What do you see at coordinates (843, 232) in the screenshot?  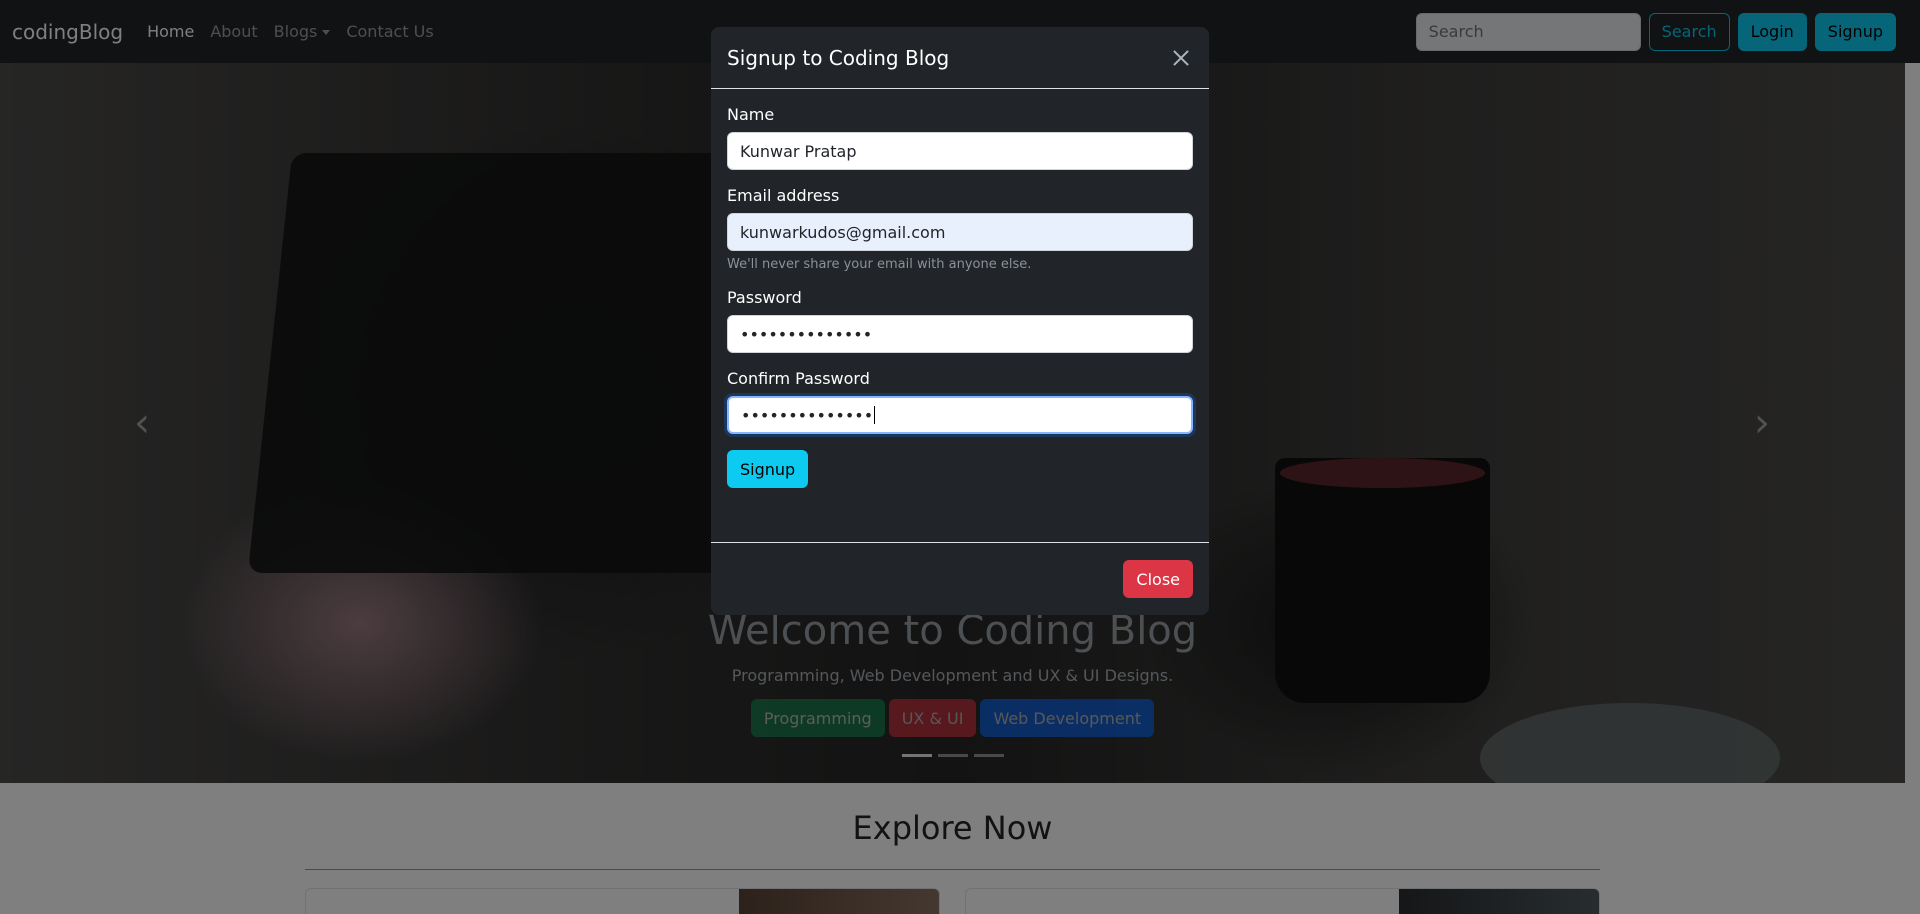 I see `email-value: kunwarkudos@gmail.com` at bounding box center [843, 232].